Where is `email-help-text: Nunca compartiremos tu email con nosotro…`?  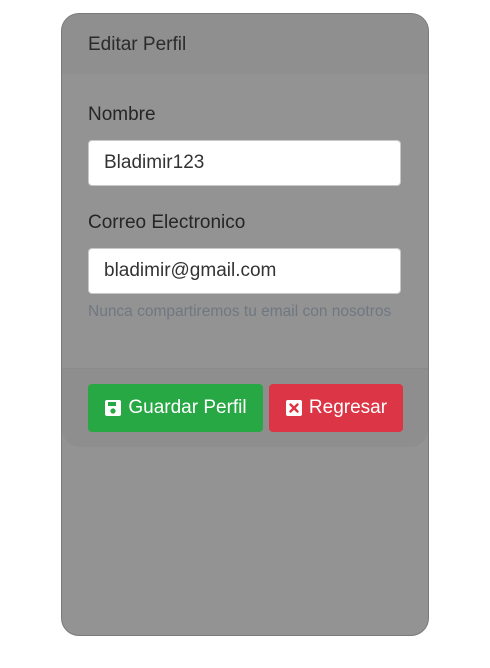
email-help-text: Nunca compartiremos tu email con nosotro… is located at coordinates (240, 311).